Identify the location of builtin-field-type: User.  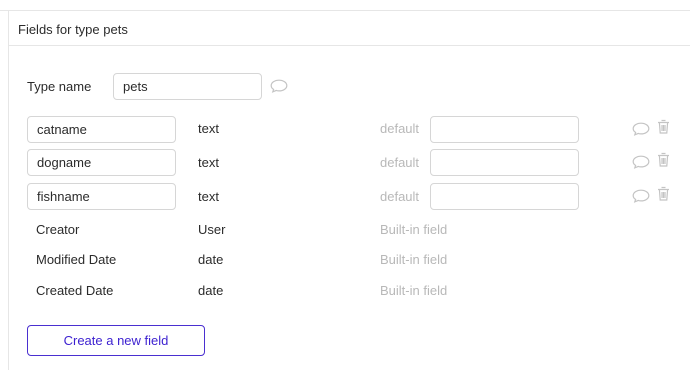
(212, 229).